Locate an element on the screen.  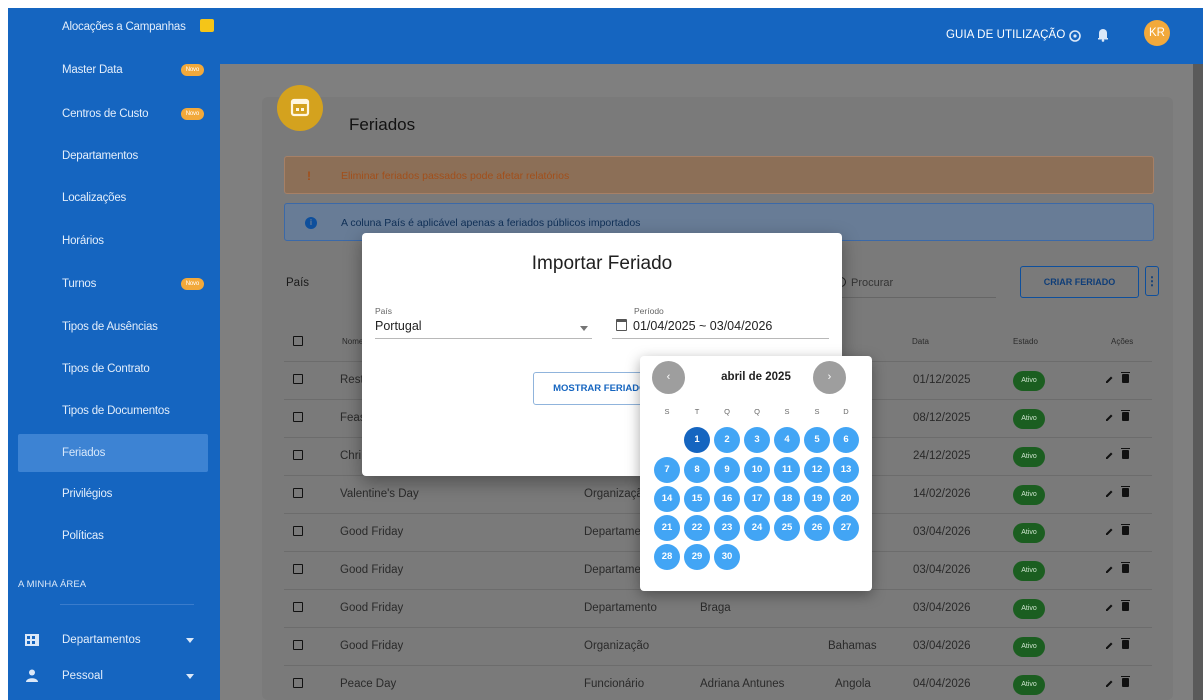
bell-icon is located at coordinates (1103, 34).